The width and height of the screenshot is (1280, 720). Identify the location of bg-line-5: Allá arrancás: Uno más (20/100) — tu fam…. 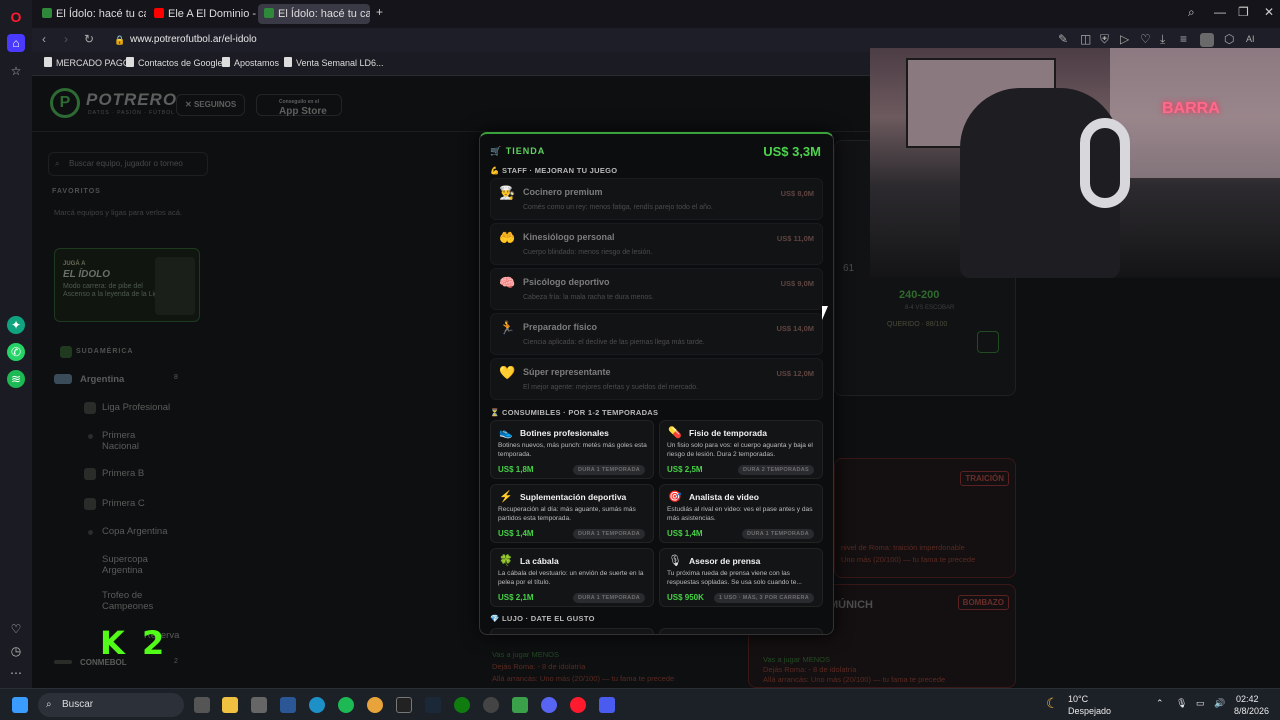
(854, 679).